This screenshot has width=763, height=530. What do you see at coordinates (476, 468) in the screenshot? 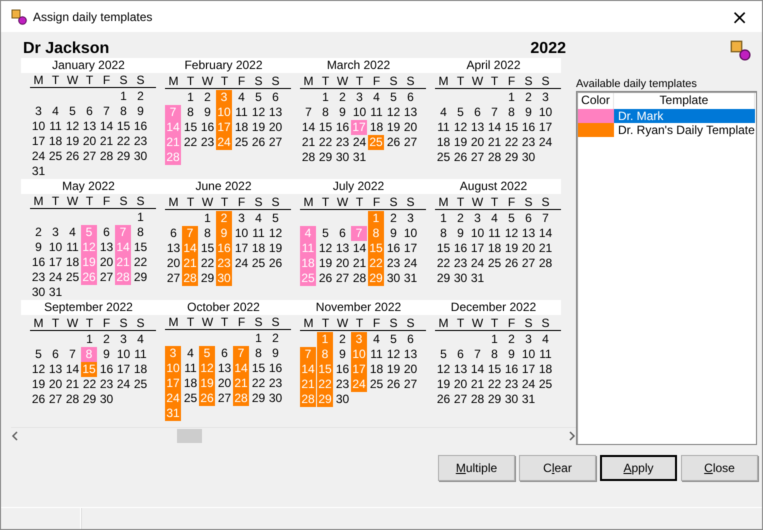
I see `dialog-button: Multiple` at bounding box center [476, 468].